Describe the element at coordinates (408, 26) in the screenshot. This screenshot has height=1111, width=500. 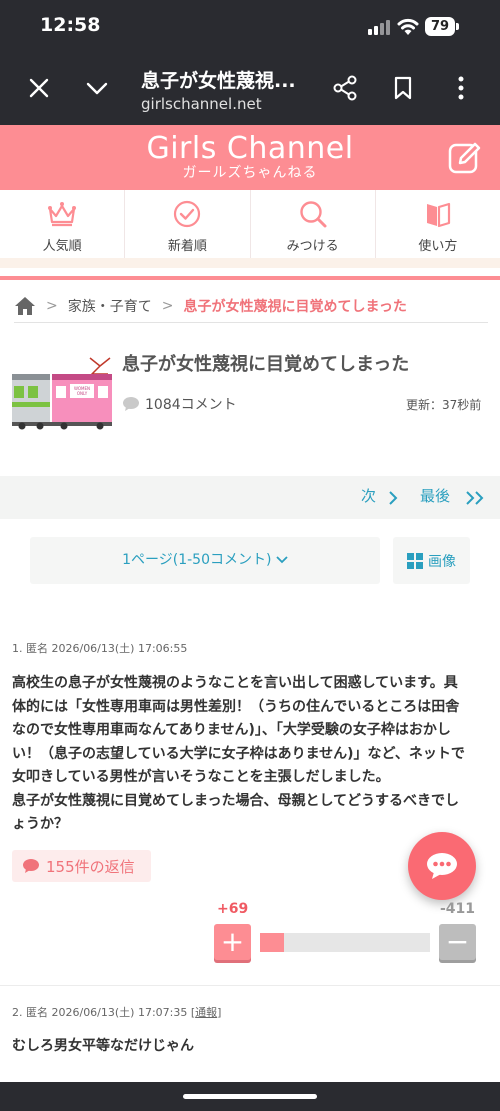
I see `wifi-icon` at that location.